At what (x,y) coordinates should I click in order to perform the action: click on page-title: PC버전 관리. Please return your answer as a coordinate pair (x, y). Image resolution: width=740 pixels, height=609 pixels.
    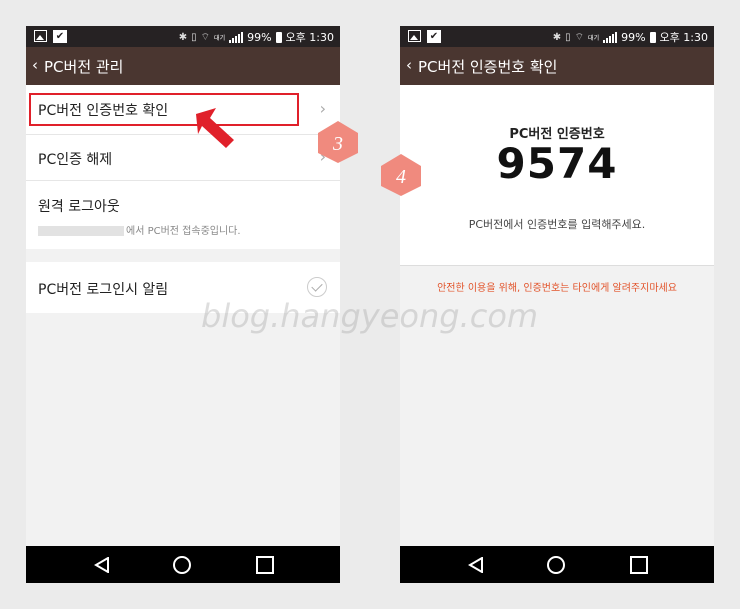
    Looking at the image, I should click on (84, 67).